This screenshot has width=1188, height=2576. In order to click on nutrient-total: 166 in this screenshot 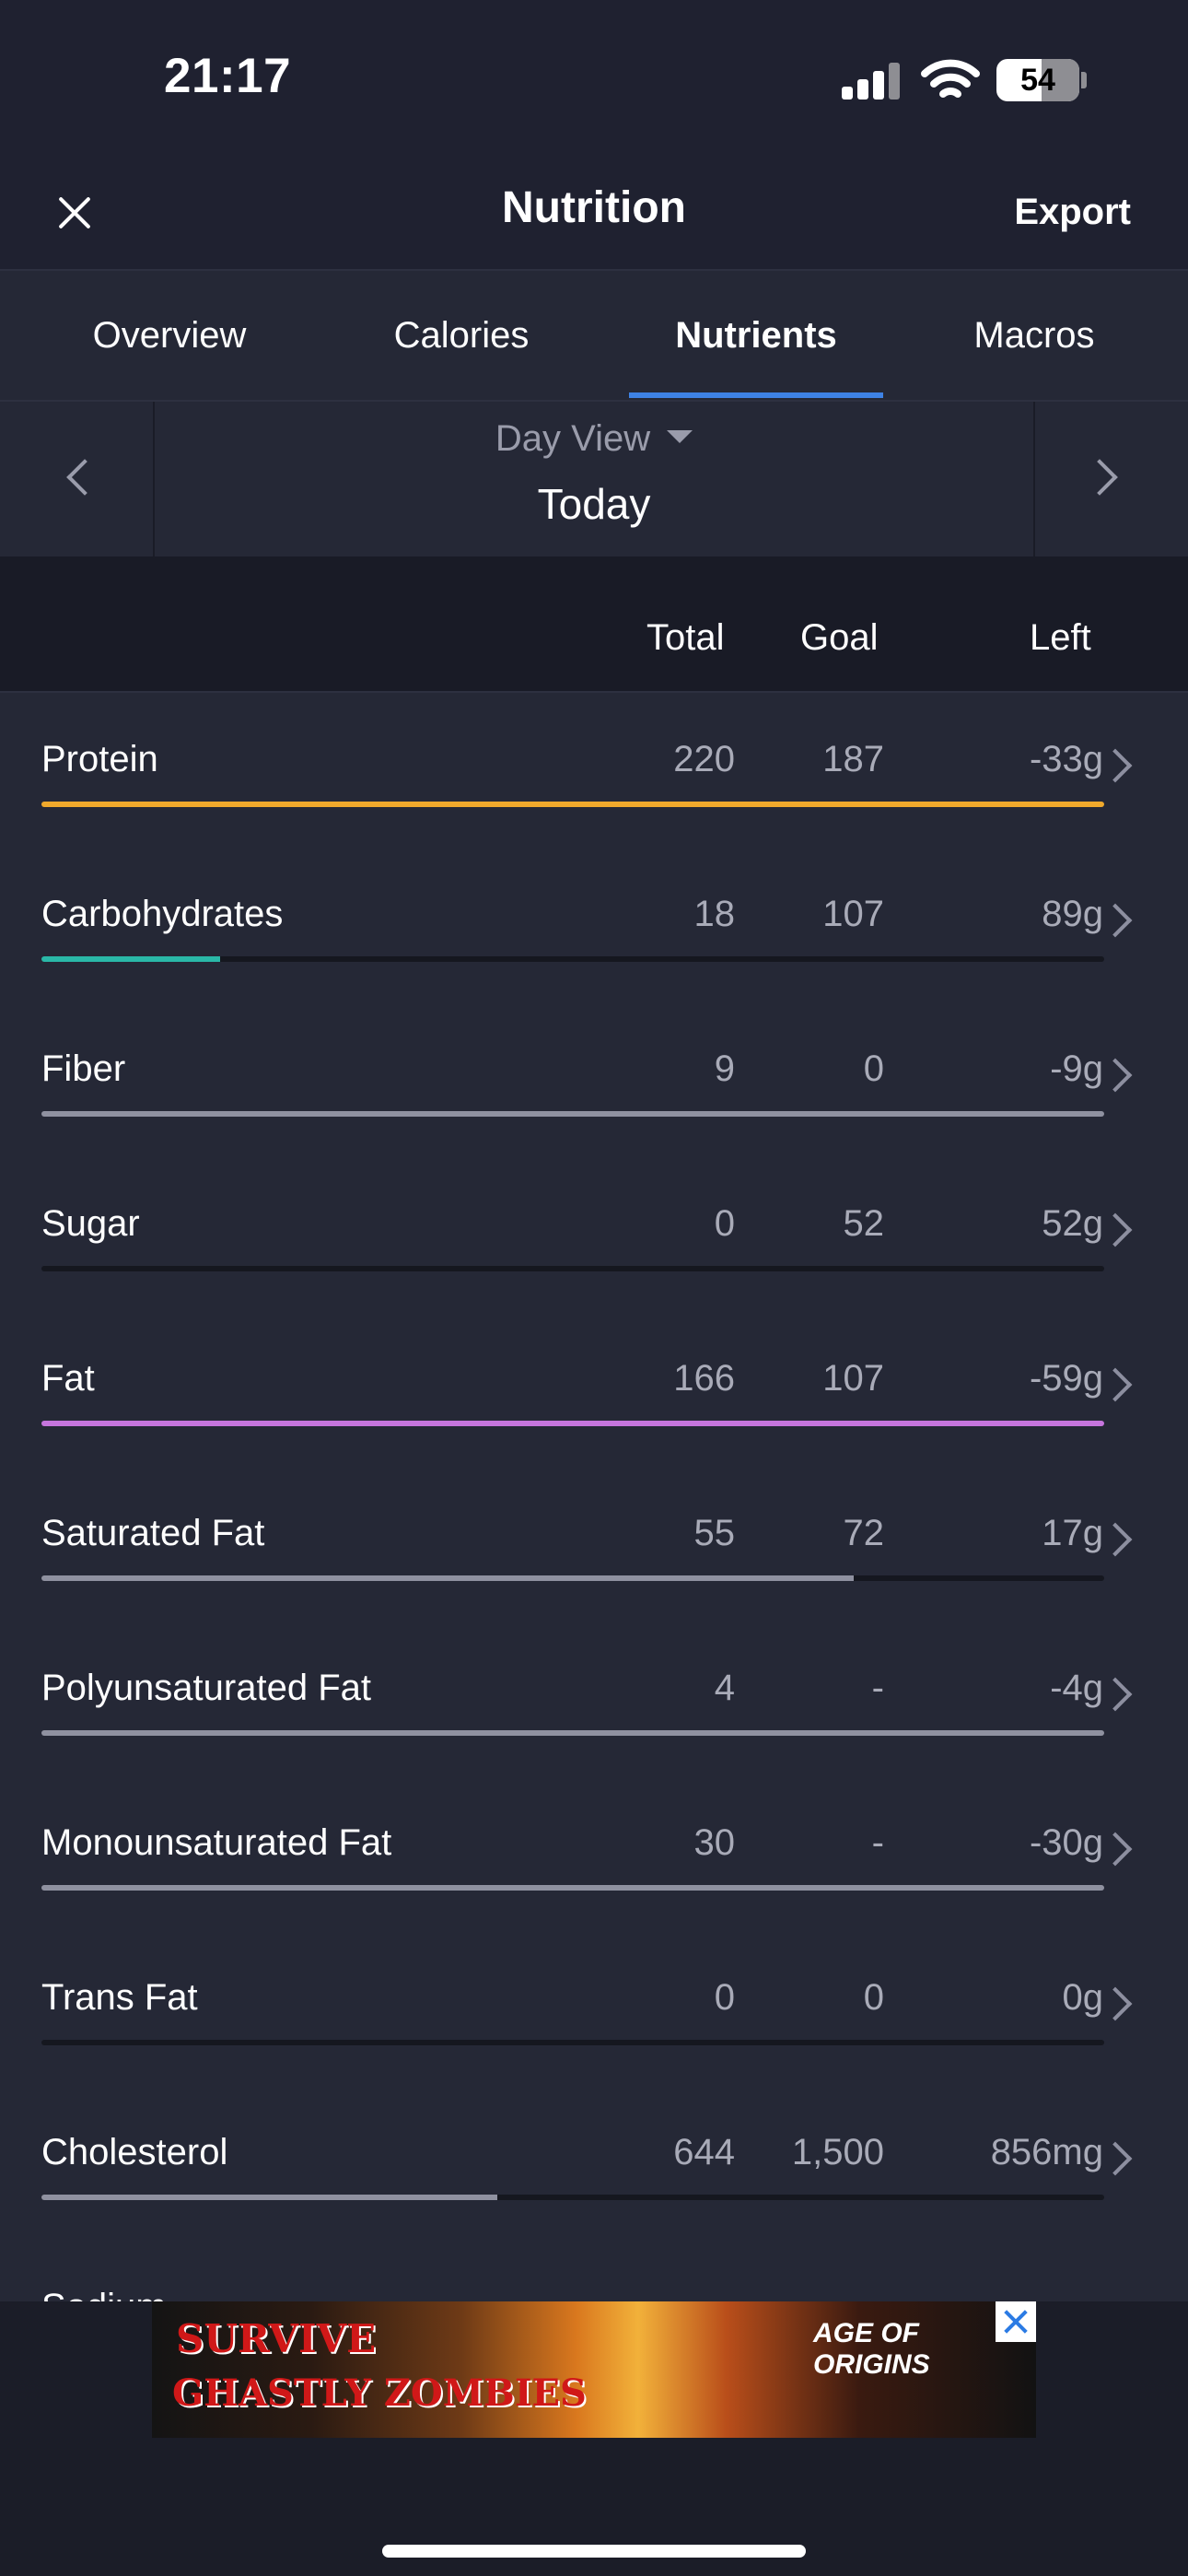, I will do `click(704, 1378)`.